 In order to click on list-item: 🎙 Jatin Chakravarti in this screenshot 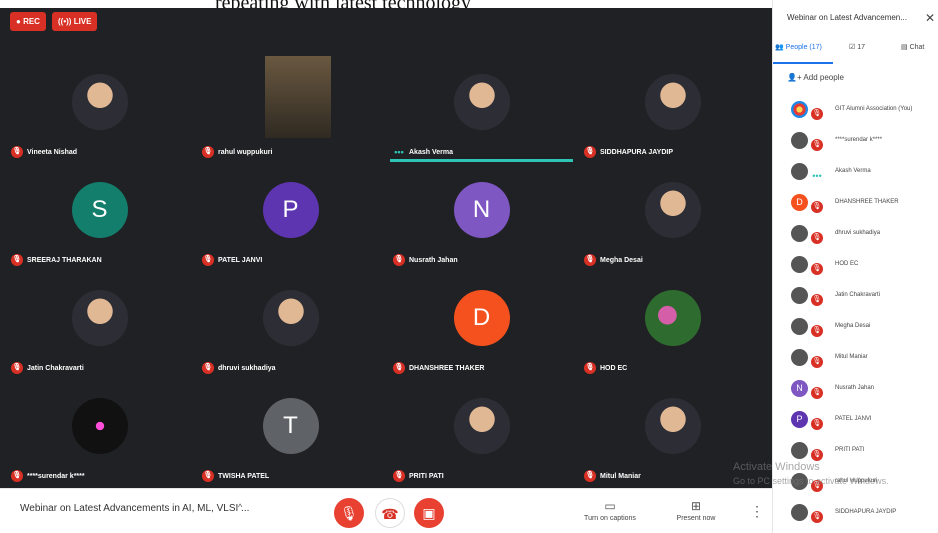, I will do `click(855, 297)`.